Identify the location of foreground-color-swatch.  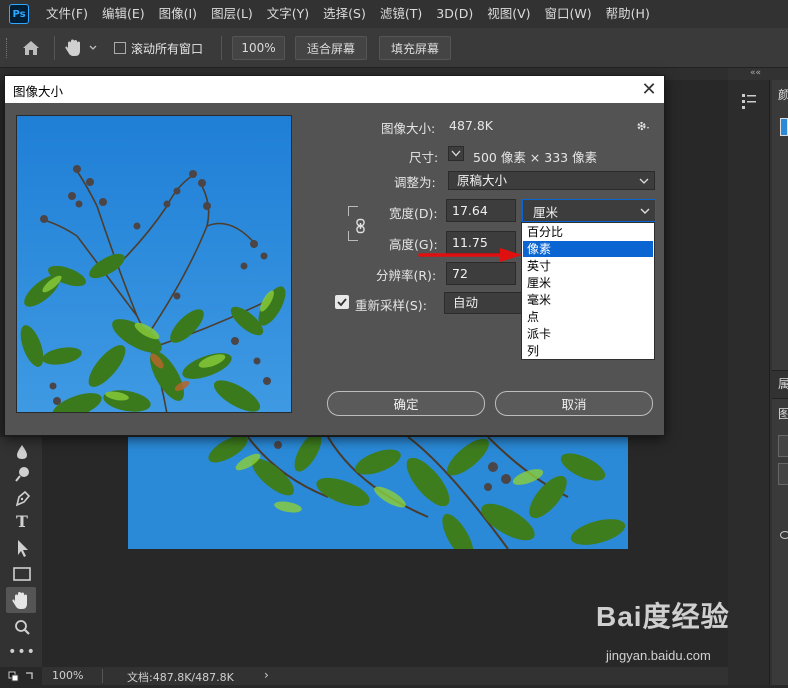
(784, 127).